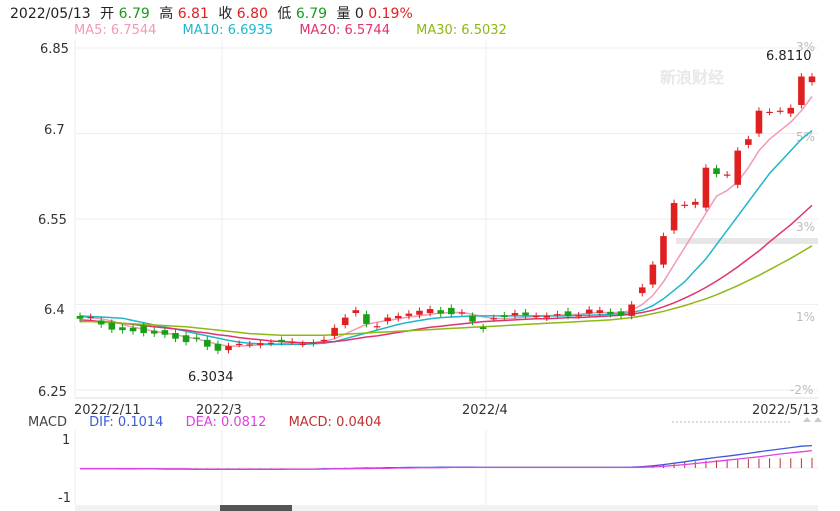 This screenshot has width=840, height=511. Describe the element at coordinates (805, 317) in the screenshot. I see `pct-tick-1: 1%` at that location.